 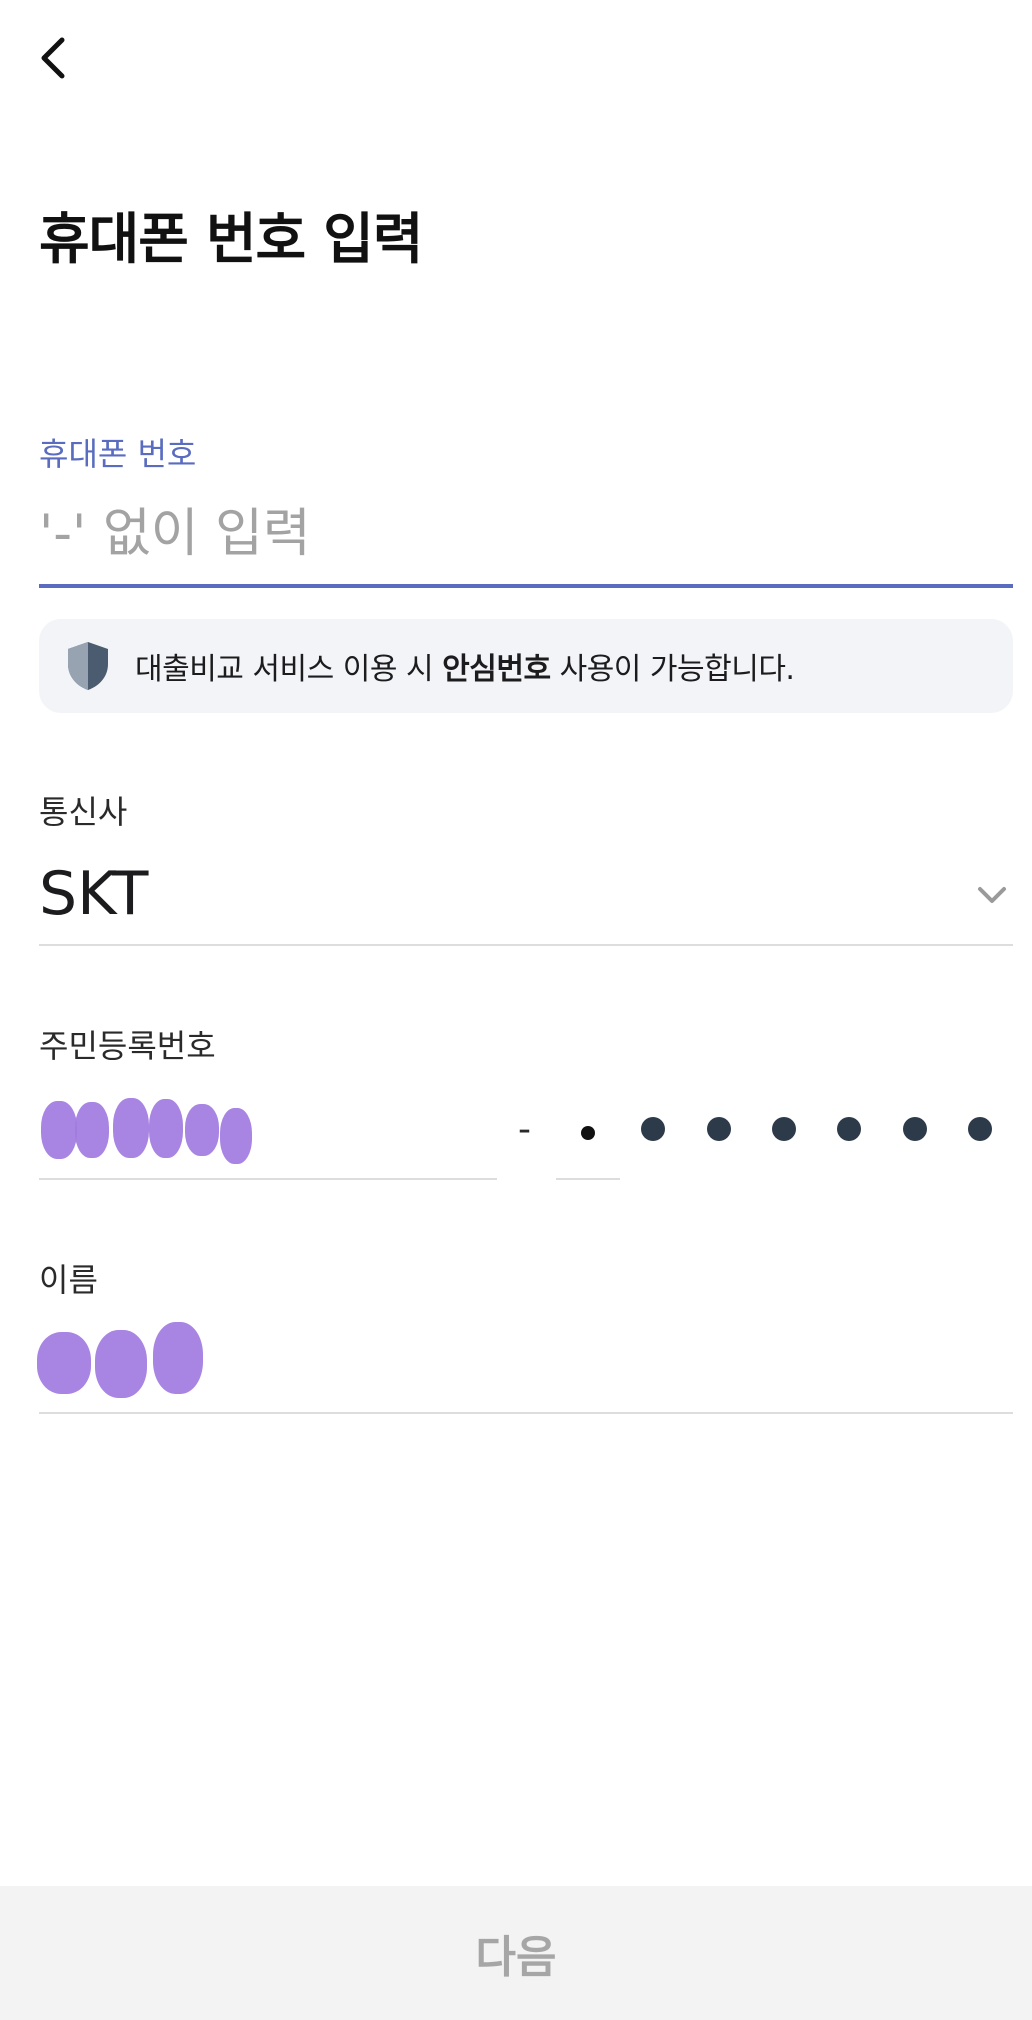 I want to click on name-label: 이름, so click(x=68, y=1280).